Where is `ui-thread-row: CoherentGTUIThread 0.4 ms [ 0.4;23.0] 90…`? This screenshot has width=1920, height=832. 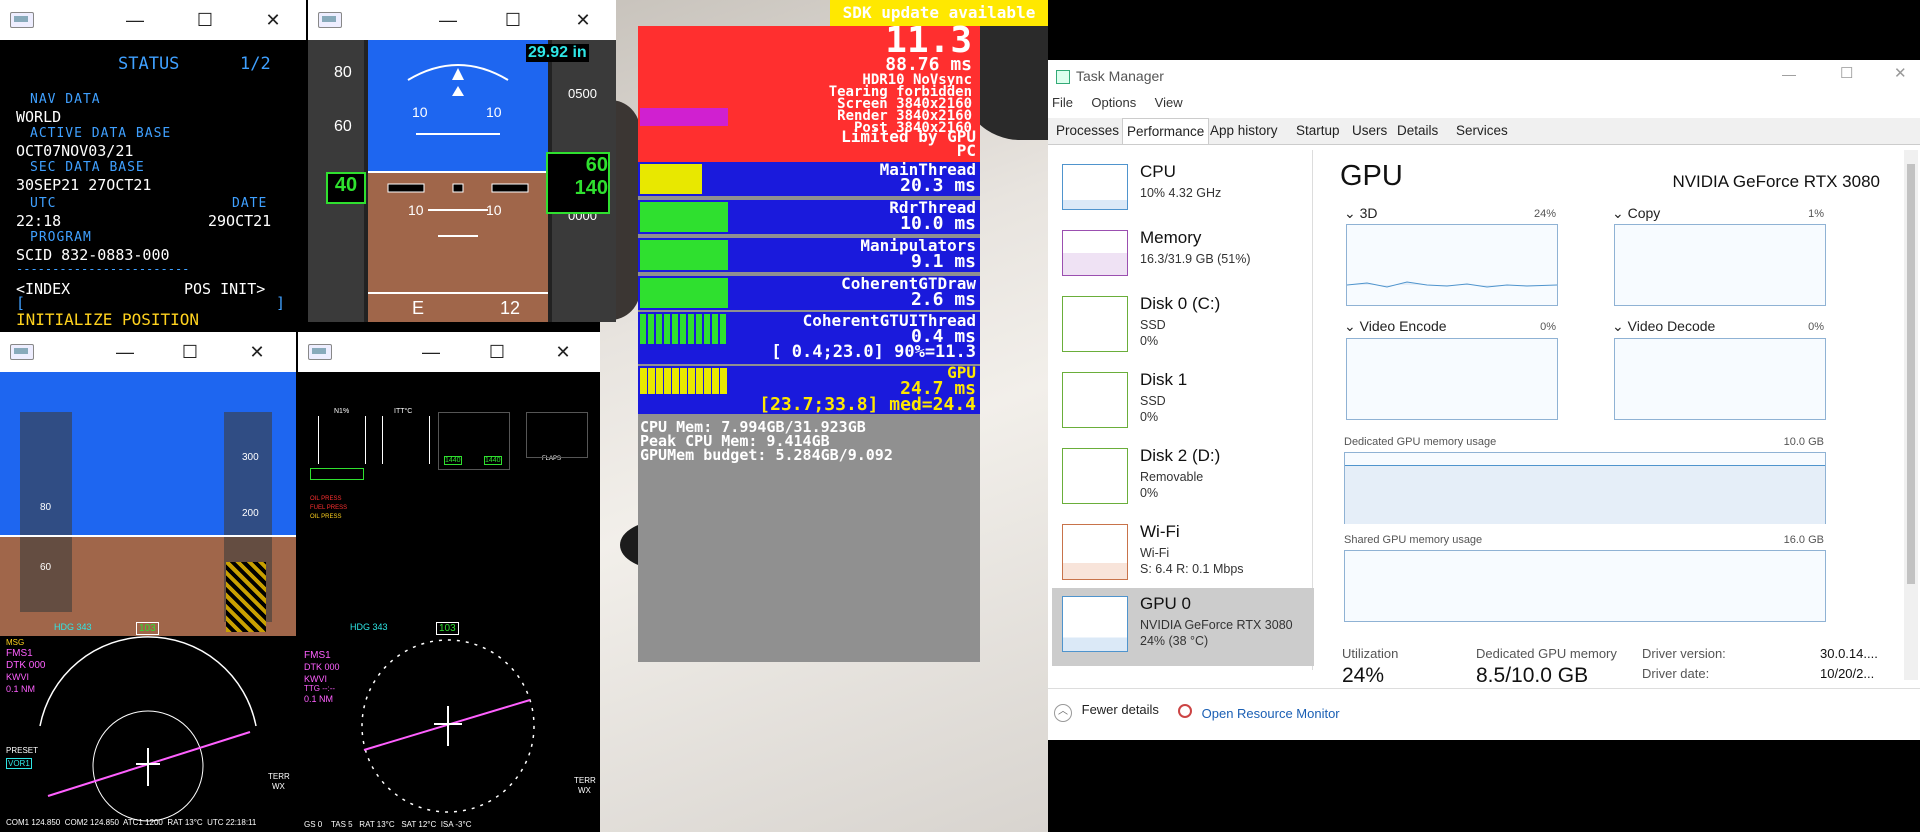
ui-thread-row: CoherentGTUIThread 0.4 ms [ 0.4;23.0] 90… is located at coordinates (809, 338).